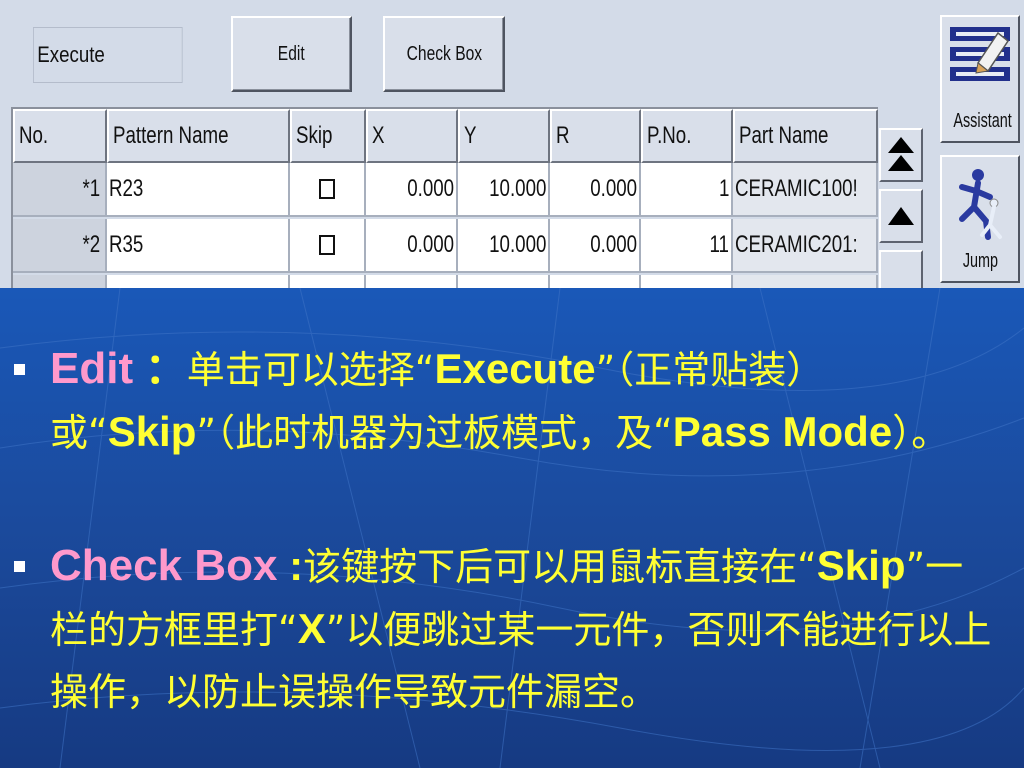  What do you see at coordinates (515, 368) in the screenshot?
I see `bullet-emphasis: Execute` at bounding box center [515, 368].